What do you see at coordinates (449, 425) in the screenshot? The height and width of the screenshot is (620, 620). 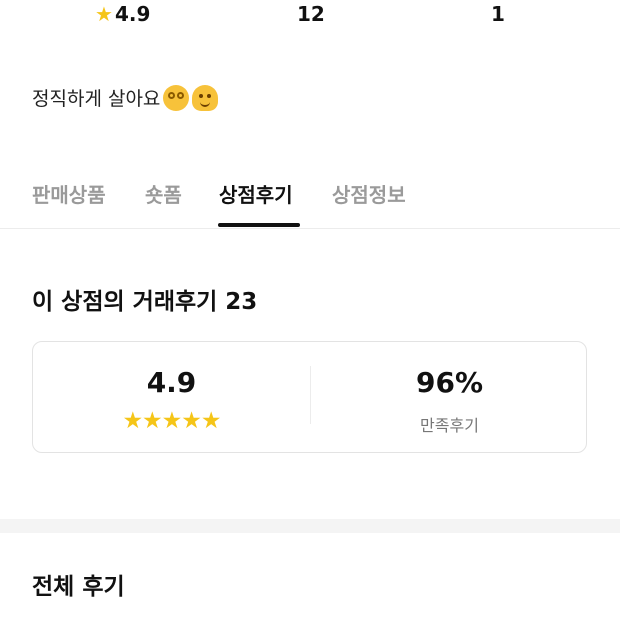 I see `satisfaction-label: 만족후기` at bounding box center [449, 425].